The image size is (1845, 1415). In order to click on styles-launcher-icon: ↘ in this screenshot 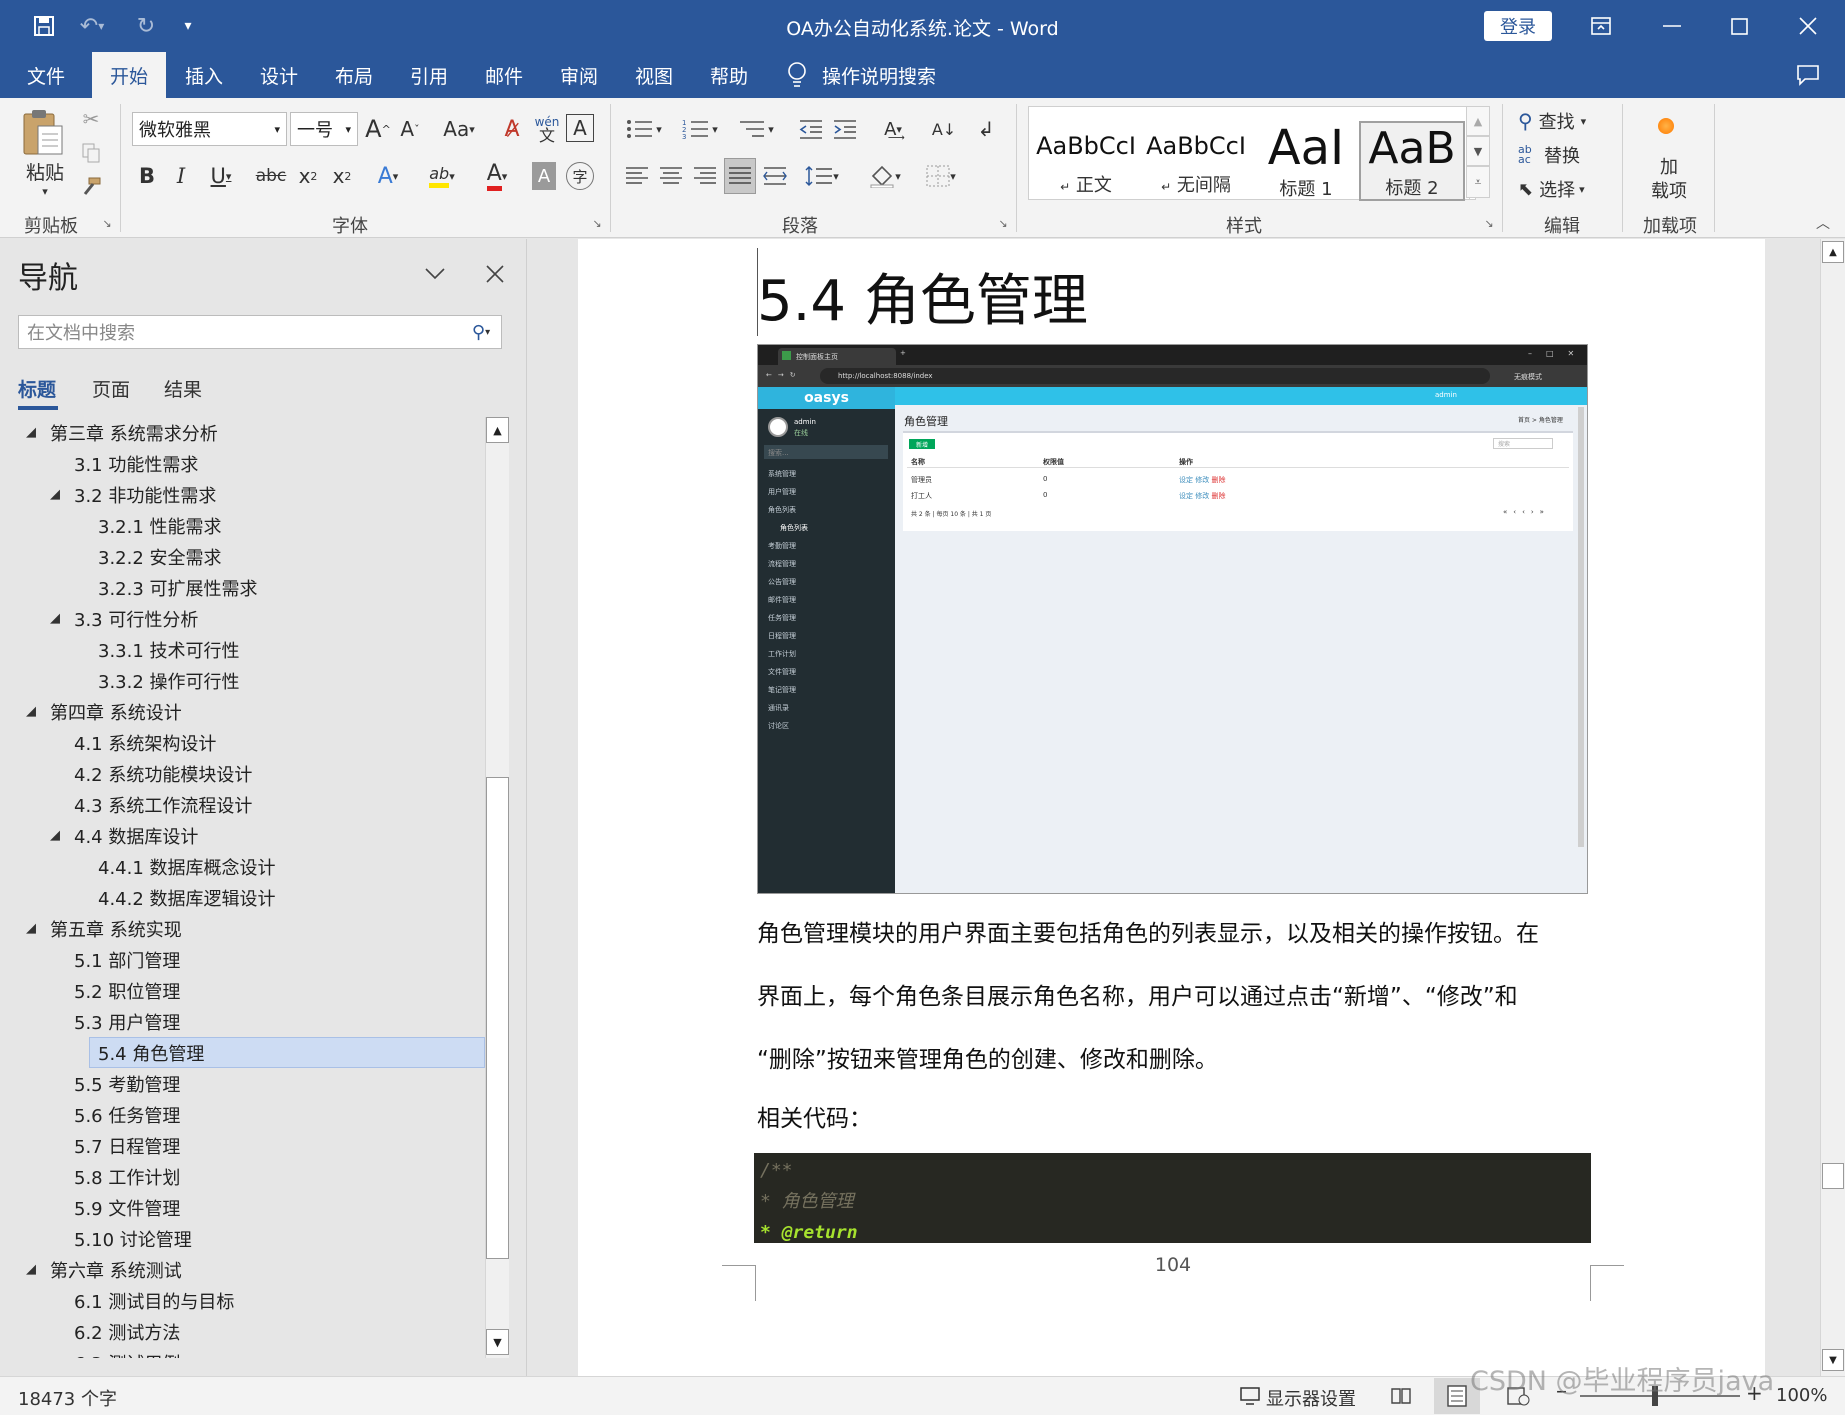, I will do `click(1489, 223)`.